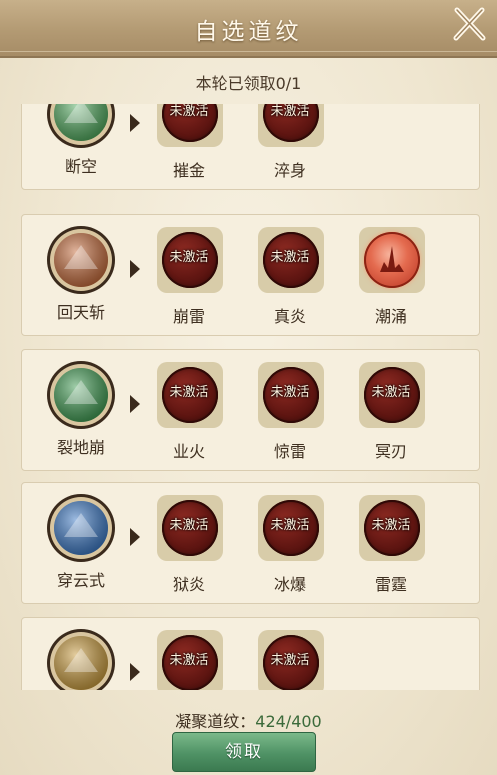 The width and height of the screenshot is (497, 775). Describe the element at coordinates (248, 83) in the screenshot. I see `claim-status: 本轮已领取0/1` at that location.